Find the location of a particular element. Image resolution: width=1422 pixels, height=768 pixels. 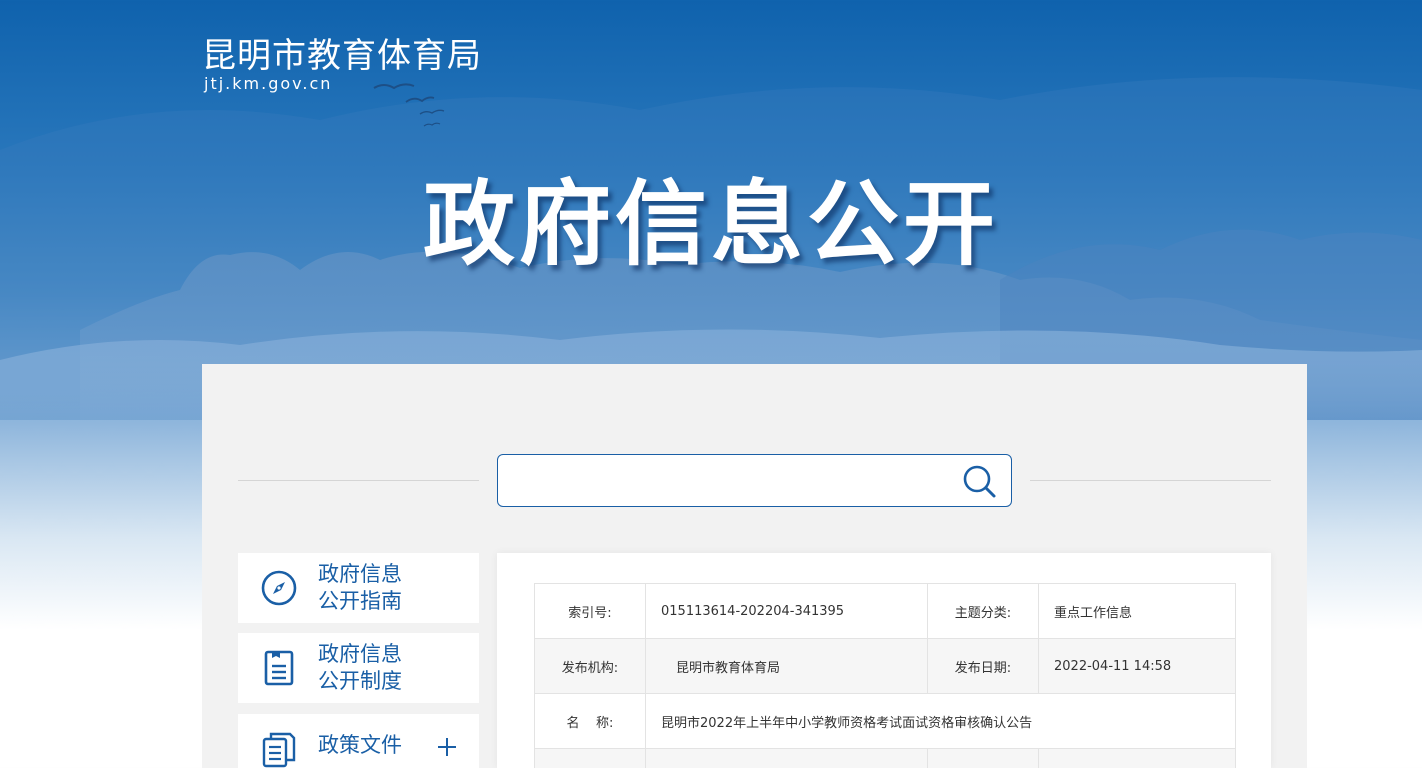

birds-decoration-icon is located at coordinates (409, 105).